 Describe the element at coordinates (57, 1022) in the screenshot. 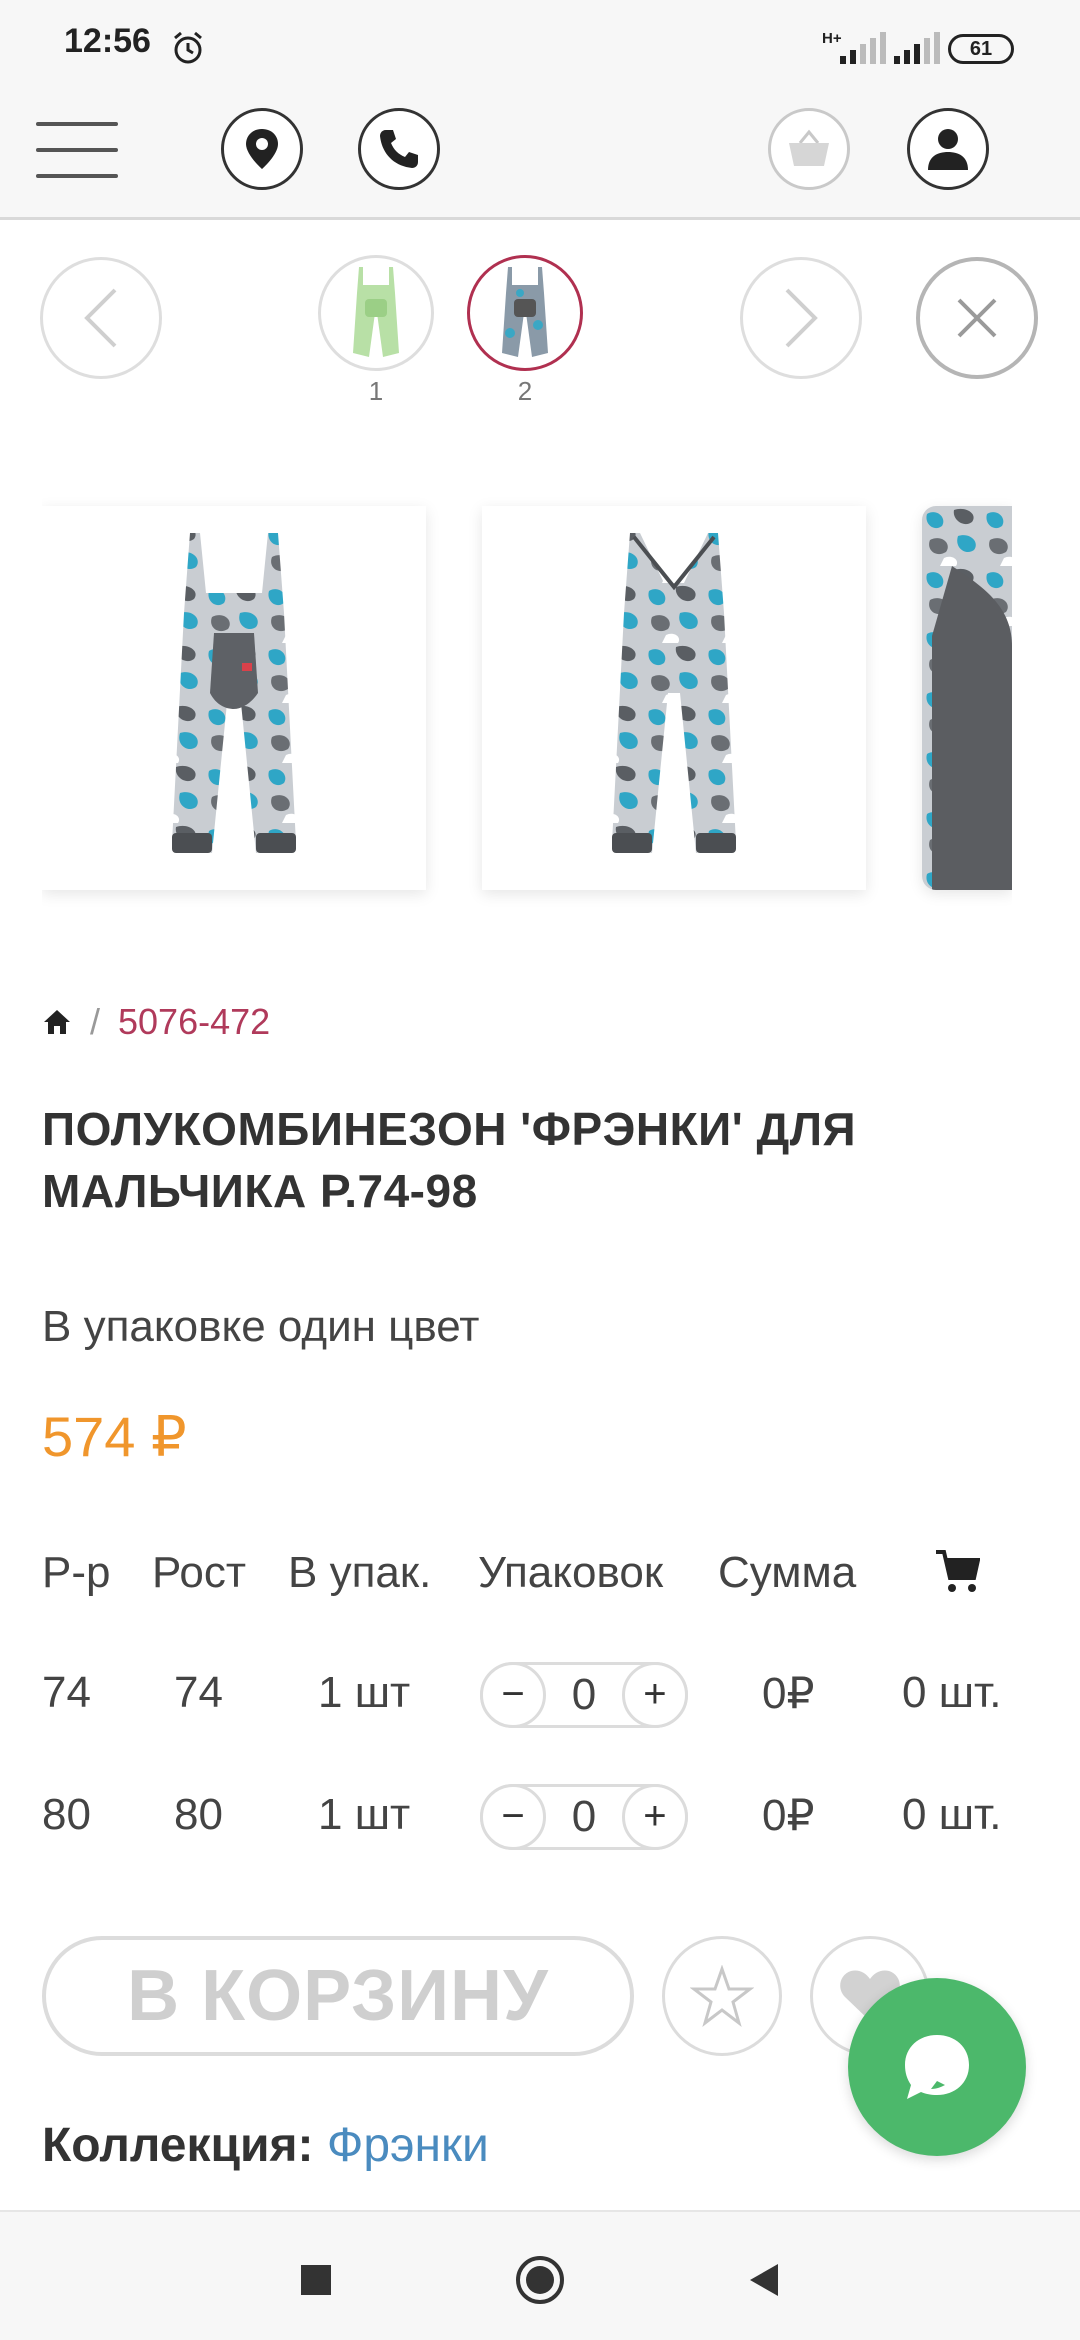

I see `home-icon` at that location.